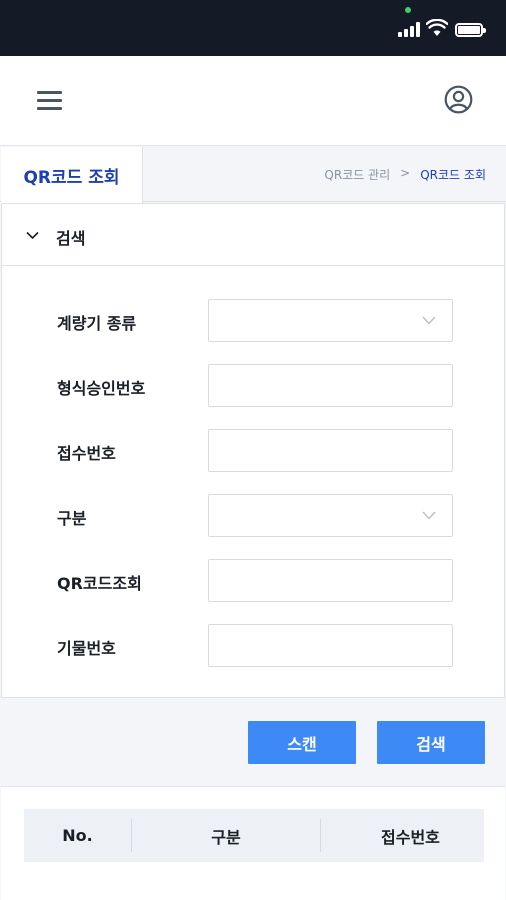 This screenshot has height=900, width=506. I want to click on qr-code-lookup-input, so click(330, 580).